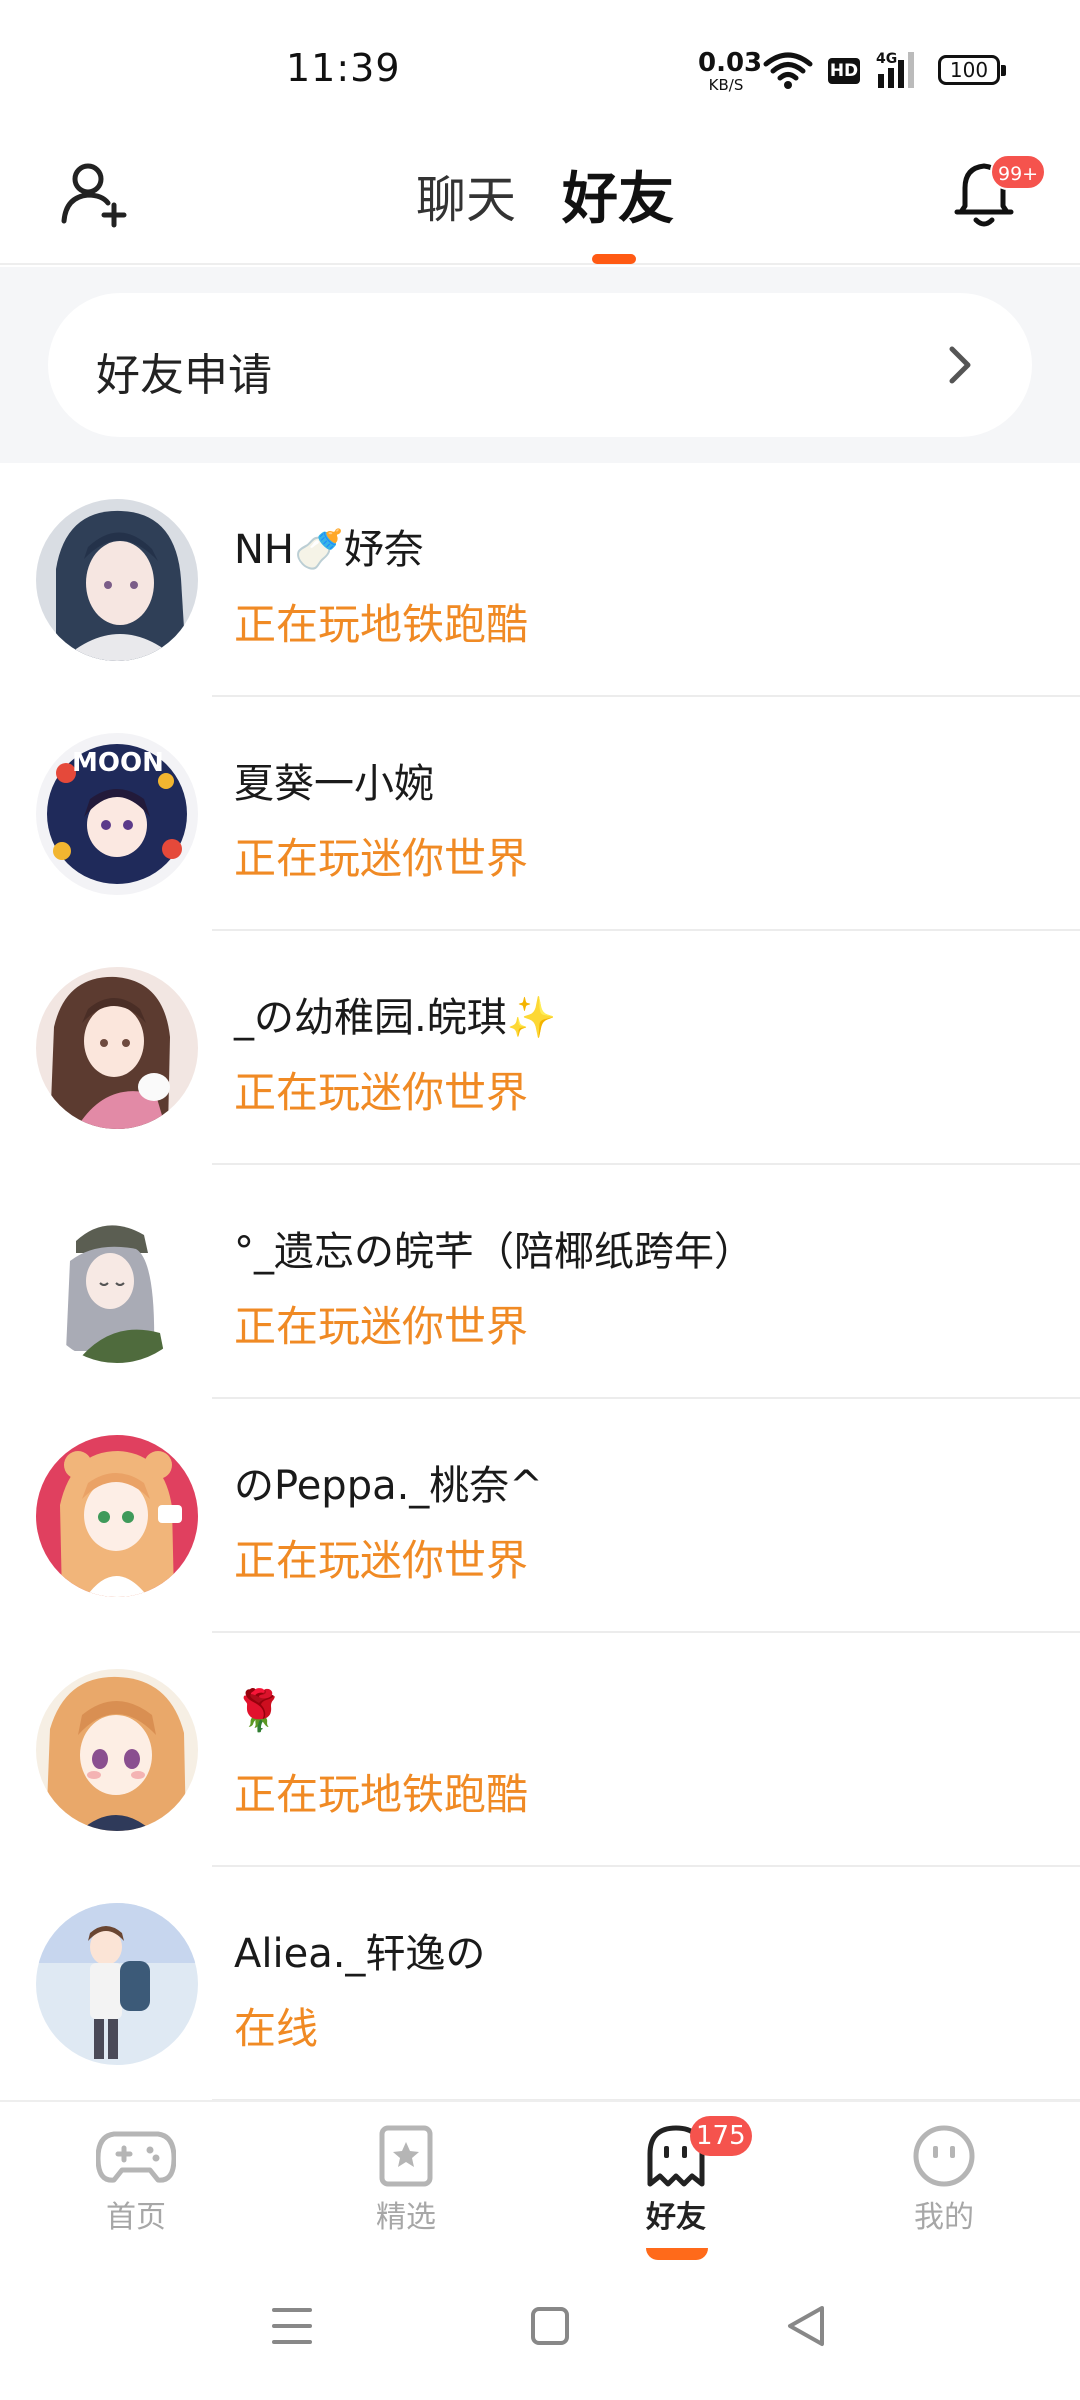  I want to click on friend-request-label: 好友申请, so click(184, 375).